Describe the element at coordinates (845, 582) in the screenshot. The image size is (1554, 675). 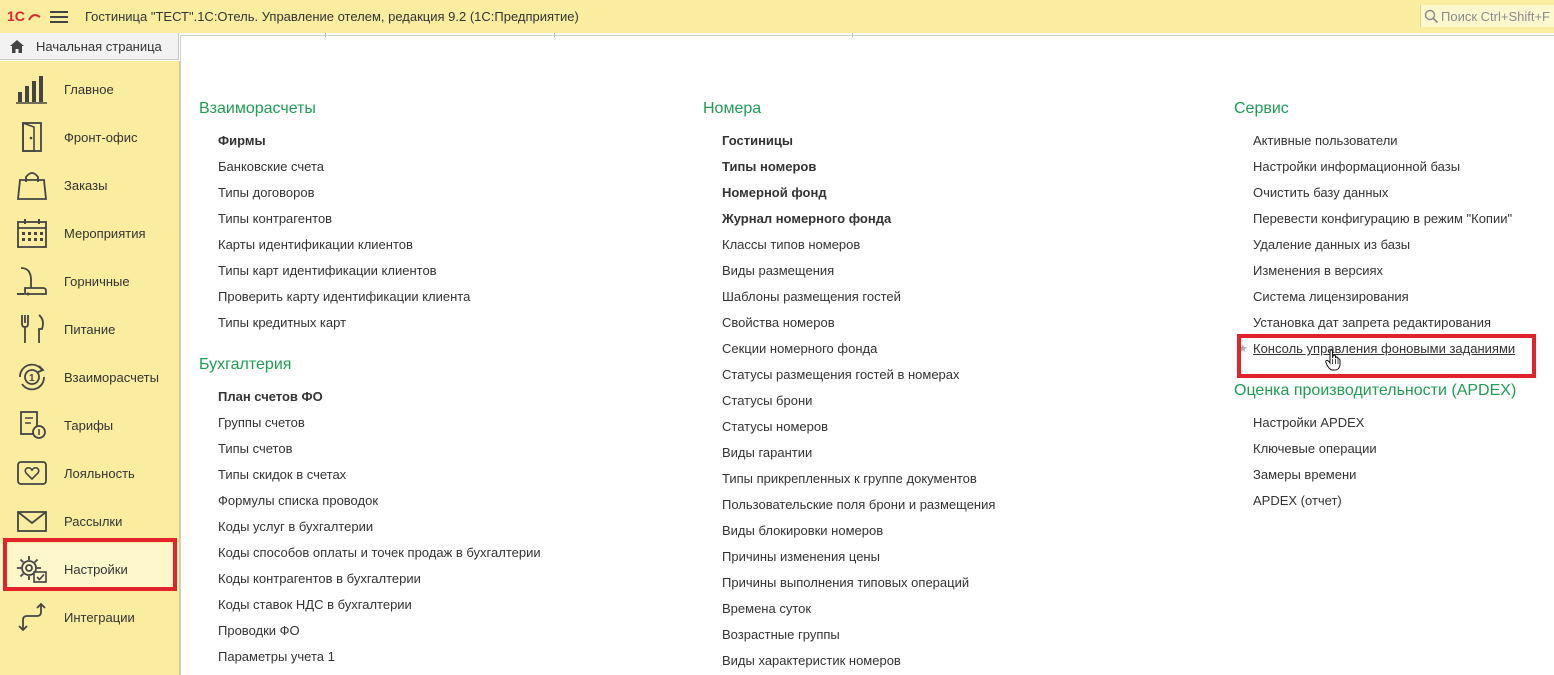
I see `menu-link: Причины выполнения типовых операций` at that location.